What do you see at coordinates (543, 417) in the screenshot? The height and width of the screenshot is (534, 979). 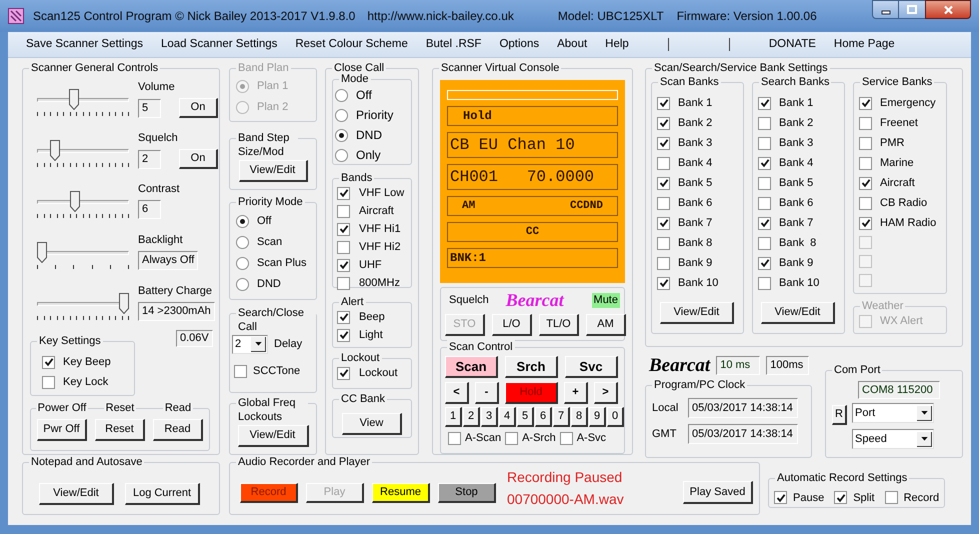 I see `button: 6` at bounding box center [543, 417].